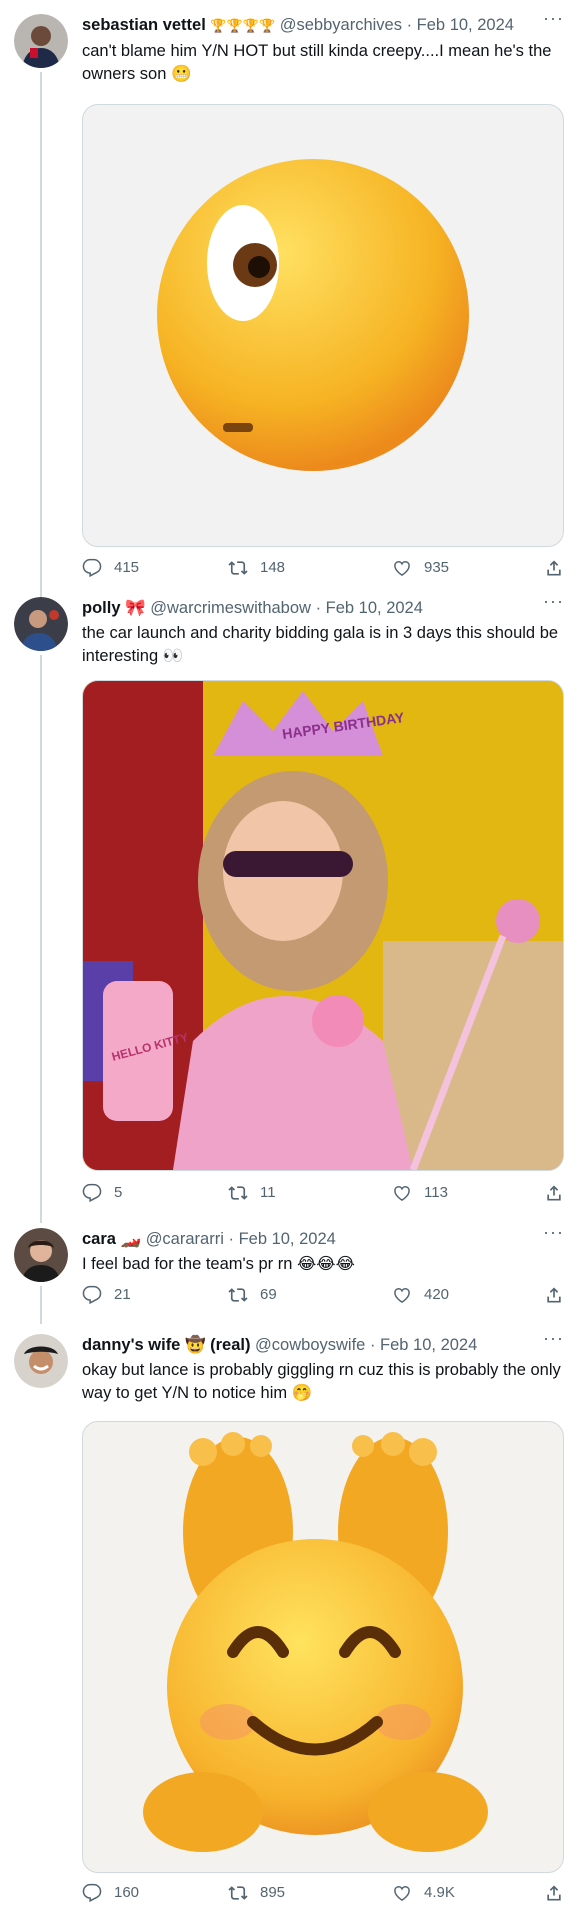 The height and width of the screenshot is (1920, 578). What do you see at coordinates (131, 1345) in the screenshot?
I see `display-name: danny's wife` at bounding box center [131, 1345].